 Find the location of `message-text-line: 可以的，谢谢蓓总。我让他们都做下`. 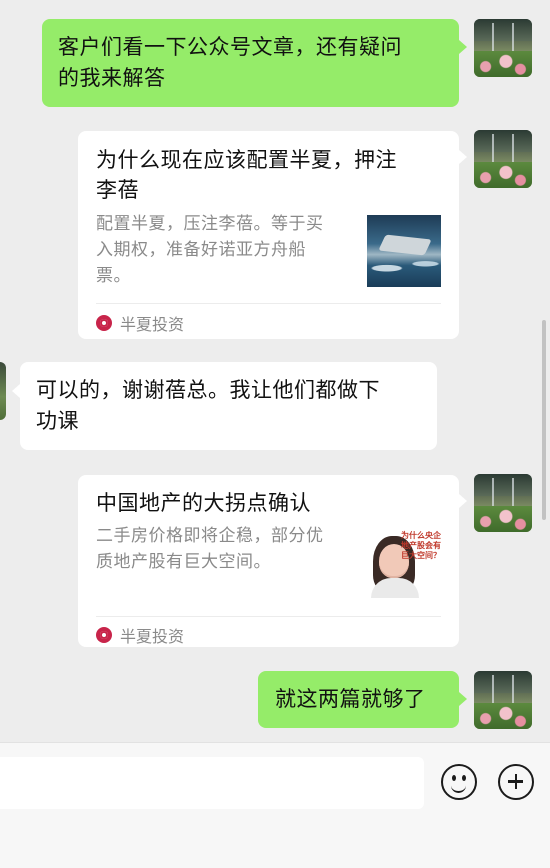

message-text-line: 可以的，谢谢蓓总。我让他们都做下 is located at coordinates (208, 390).